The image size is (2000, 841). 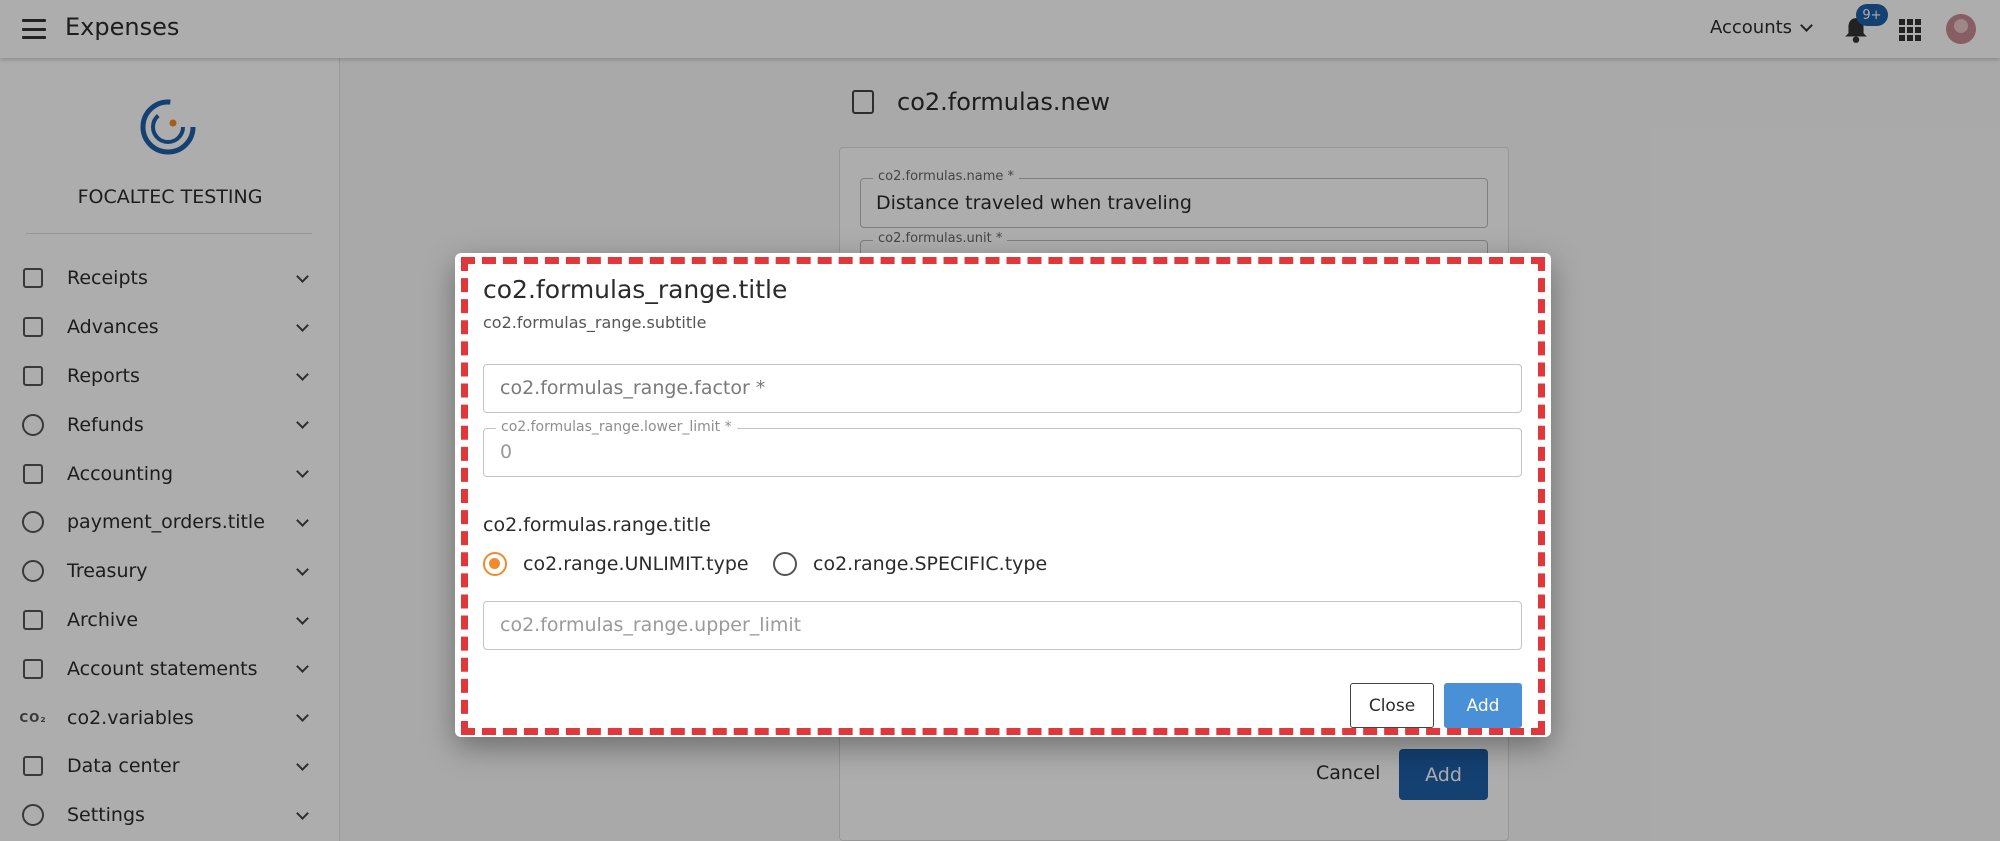 I want to click on factor-placeholder: co2.formulas_range.factor *, so click(x=633, y=388).